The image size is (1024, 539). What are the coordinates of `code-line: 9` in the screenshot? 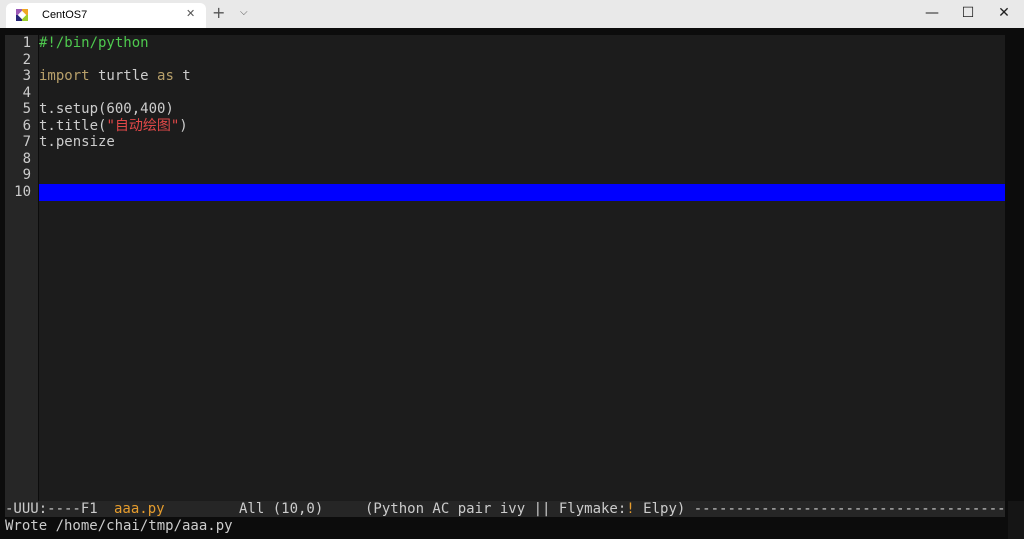 It's located at (512, 175).